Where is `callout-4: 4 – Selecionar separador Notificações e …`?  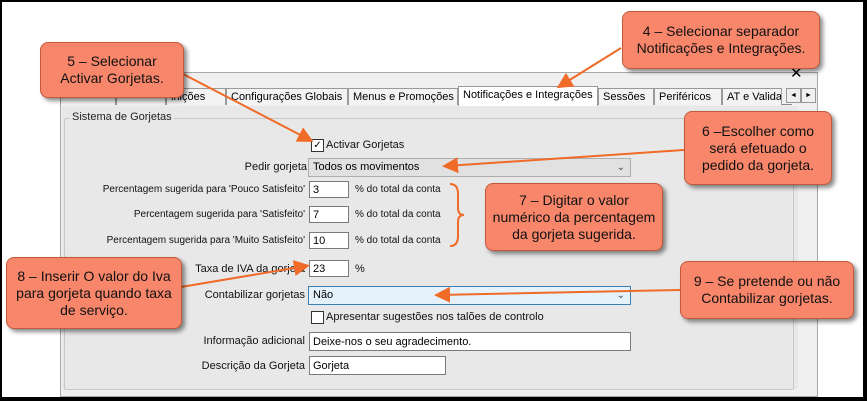 callout-4: 4 – Selecionar separador Notificações e … is located at coordinates (721, 40).